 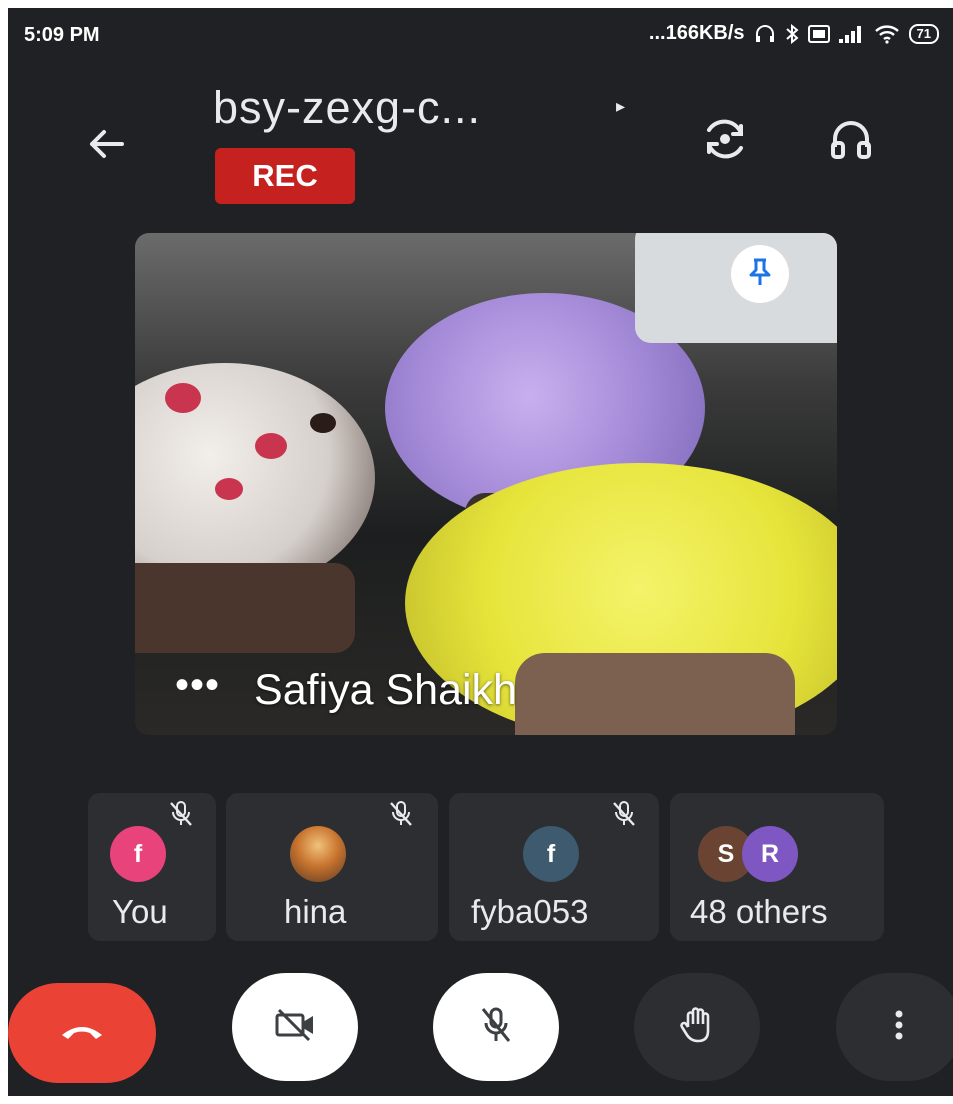 I want to click on bluetooth-icon, so click(x=792, y=33).